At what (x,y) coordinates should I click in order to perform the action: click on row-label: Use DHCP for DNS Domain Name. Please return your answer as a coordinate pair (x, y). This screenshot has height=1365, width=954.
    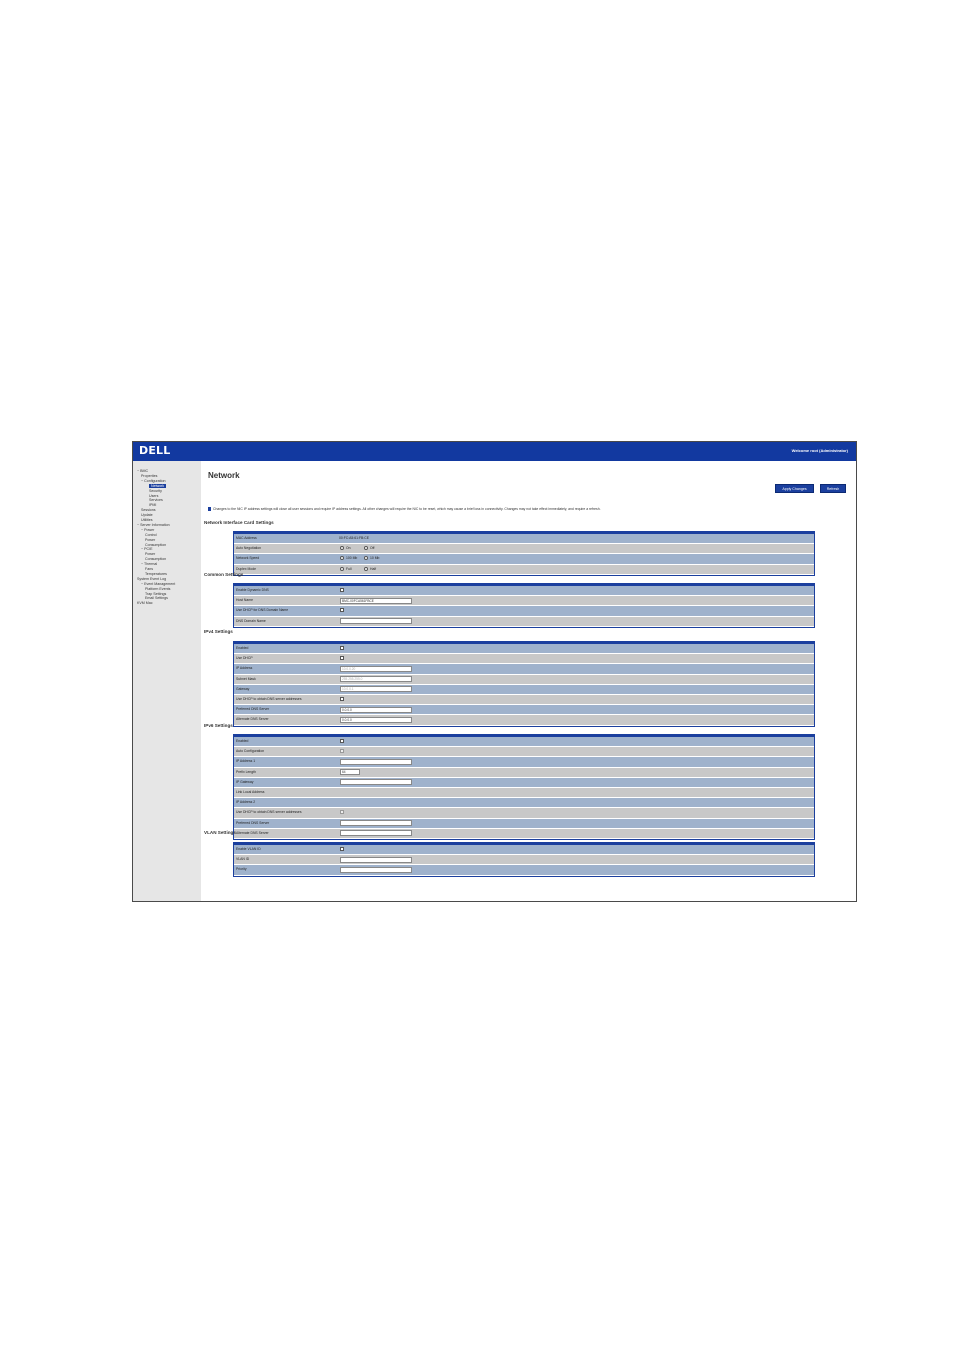
    Looking at the image, I should click on (262, 610).